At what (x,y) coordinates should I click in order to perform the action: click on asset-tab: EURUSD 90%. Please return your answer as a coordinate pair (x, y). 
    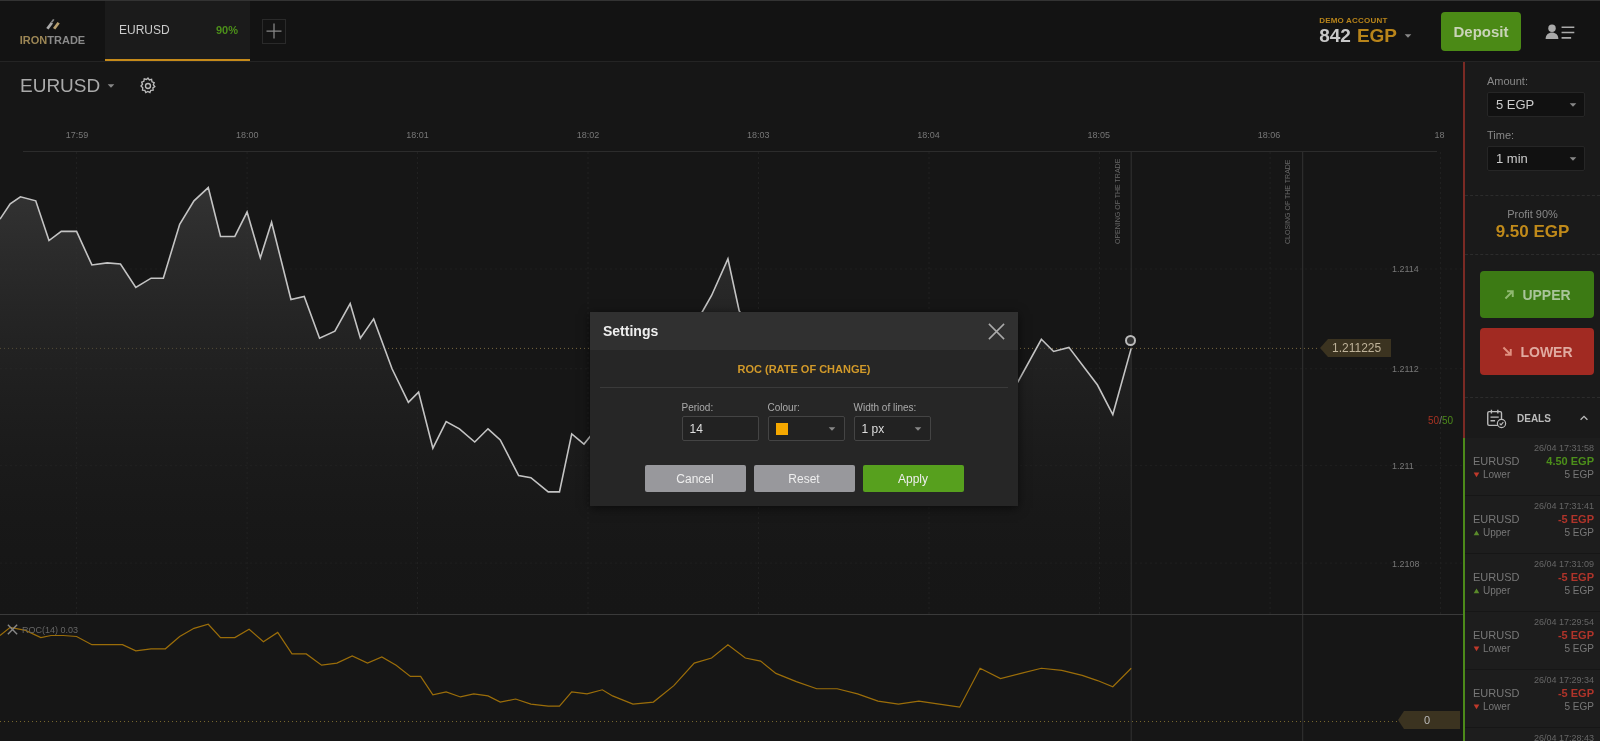
    Looking at the image, I should click on (177, 31).